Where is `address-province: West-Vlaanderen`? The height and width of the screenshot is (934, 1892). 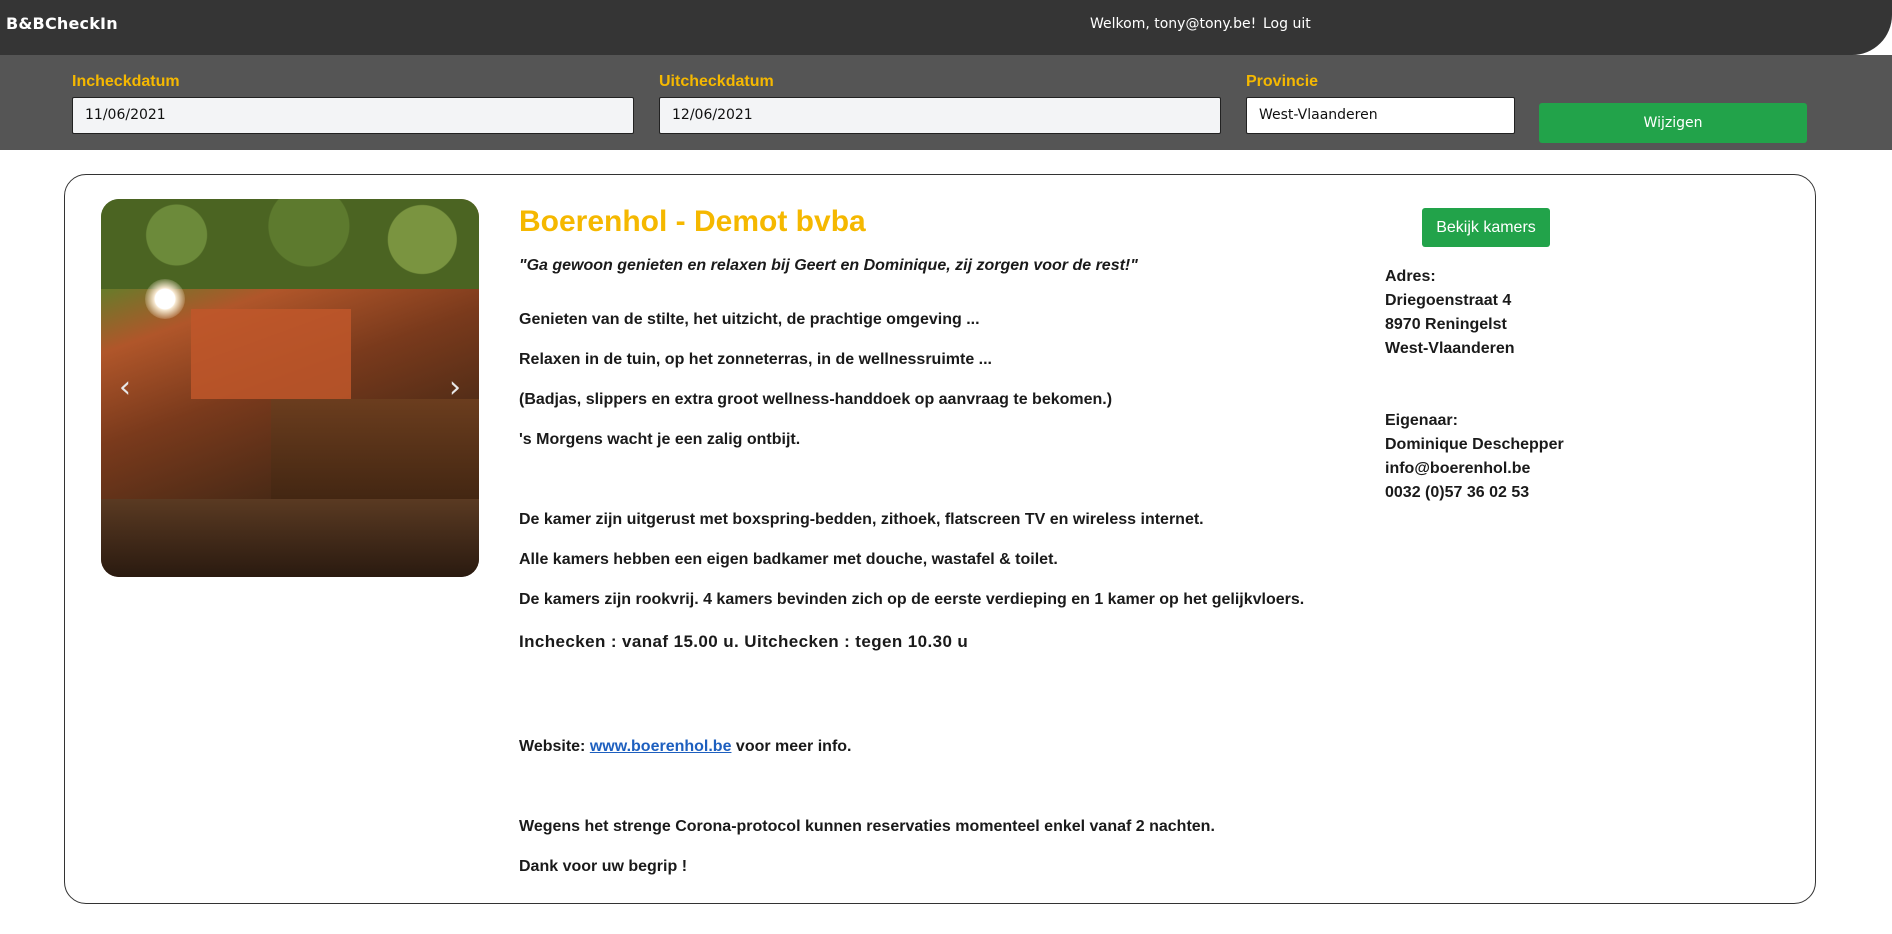 address-province: West-Vlaanderen is located at coordinates (1450, 348).